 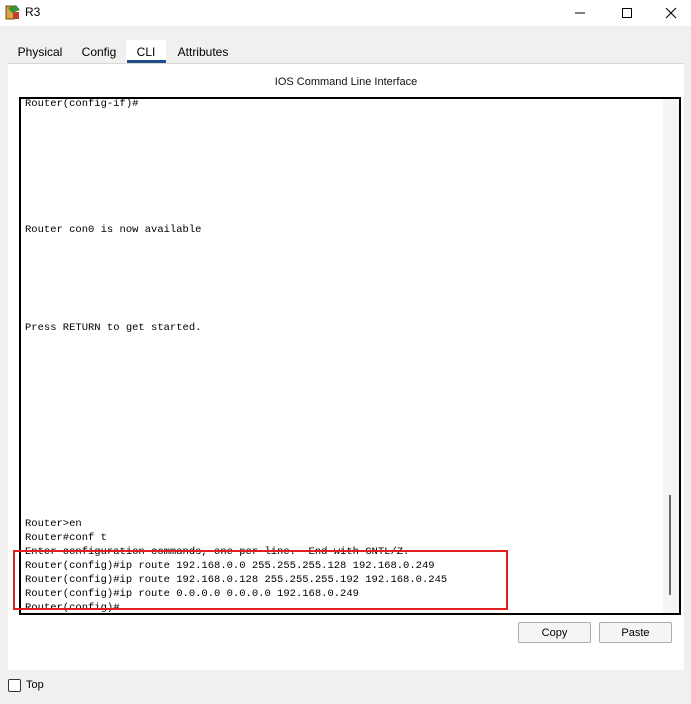 What do you see at coordinates (345, 13) in the screenshot?
I see `title-bar: R3` at bounding box center [345, 13].